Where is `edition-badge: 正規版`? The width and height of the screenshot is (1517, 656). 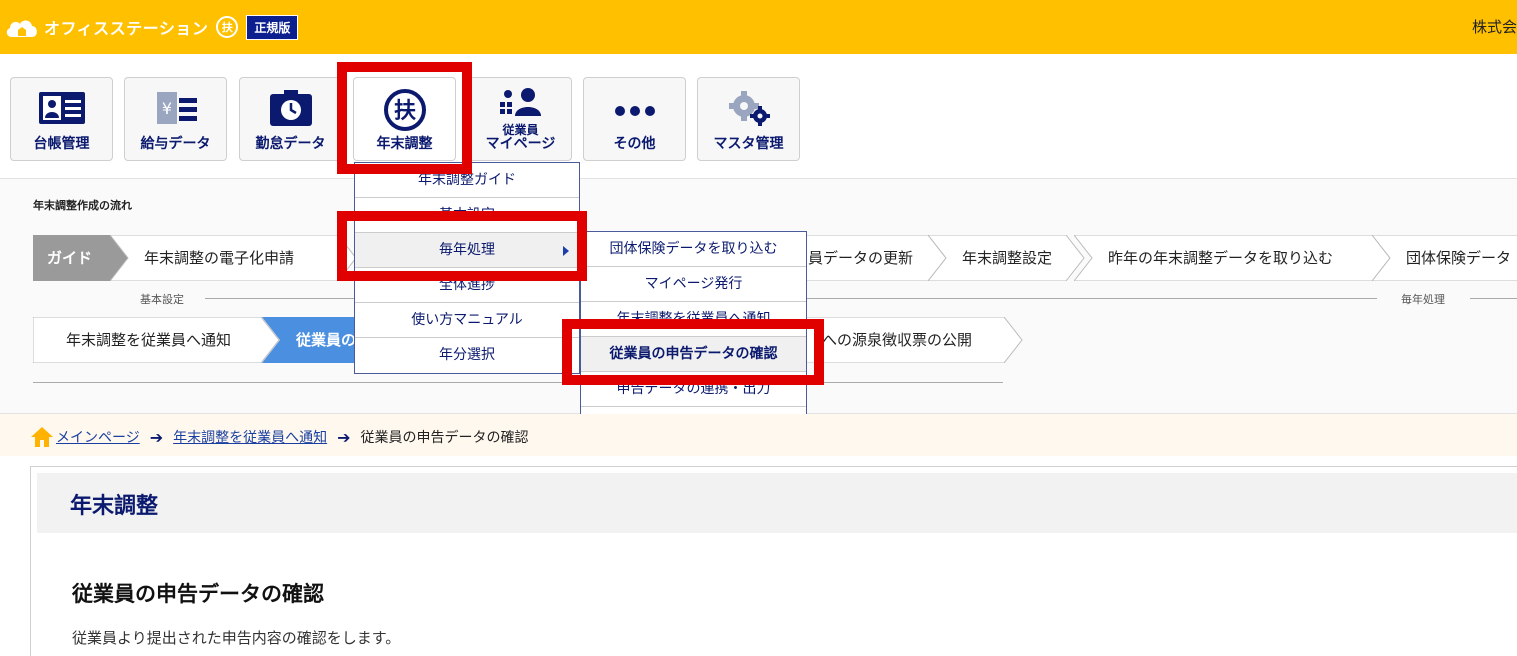 edition-badge: 正規版 is located at coordinates (272, 27).